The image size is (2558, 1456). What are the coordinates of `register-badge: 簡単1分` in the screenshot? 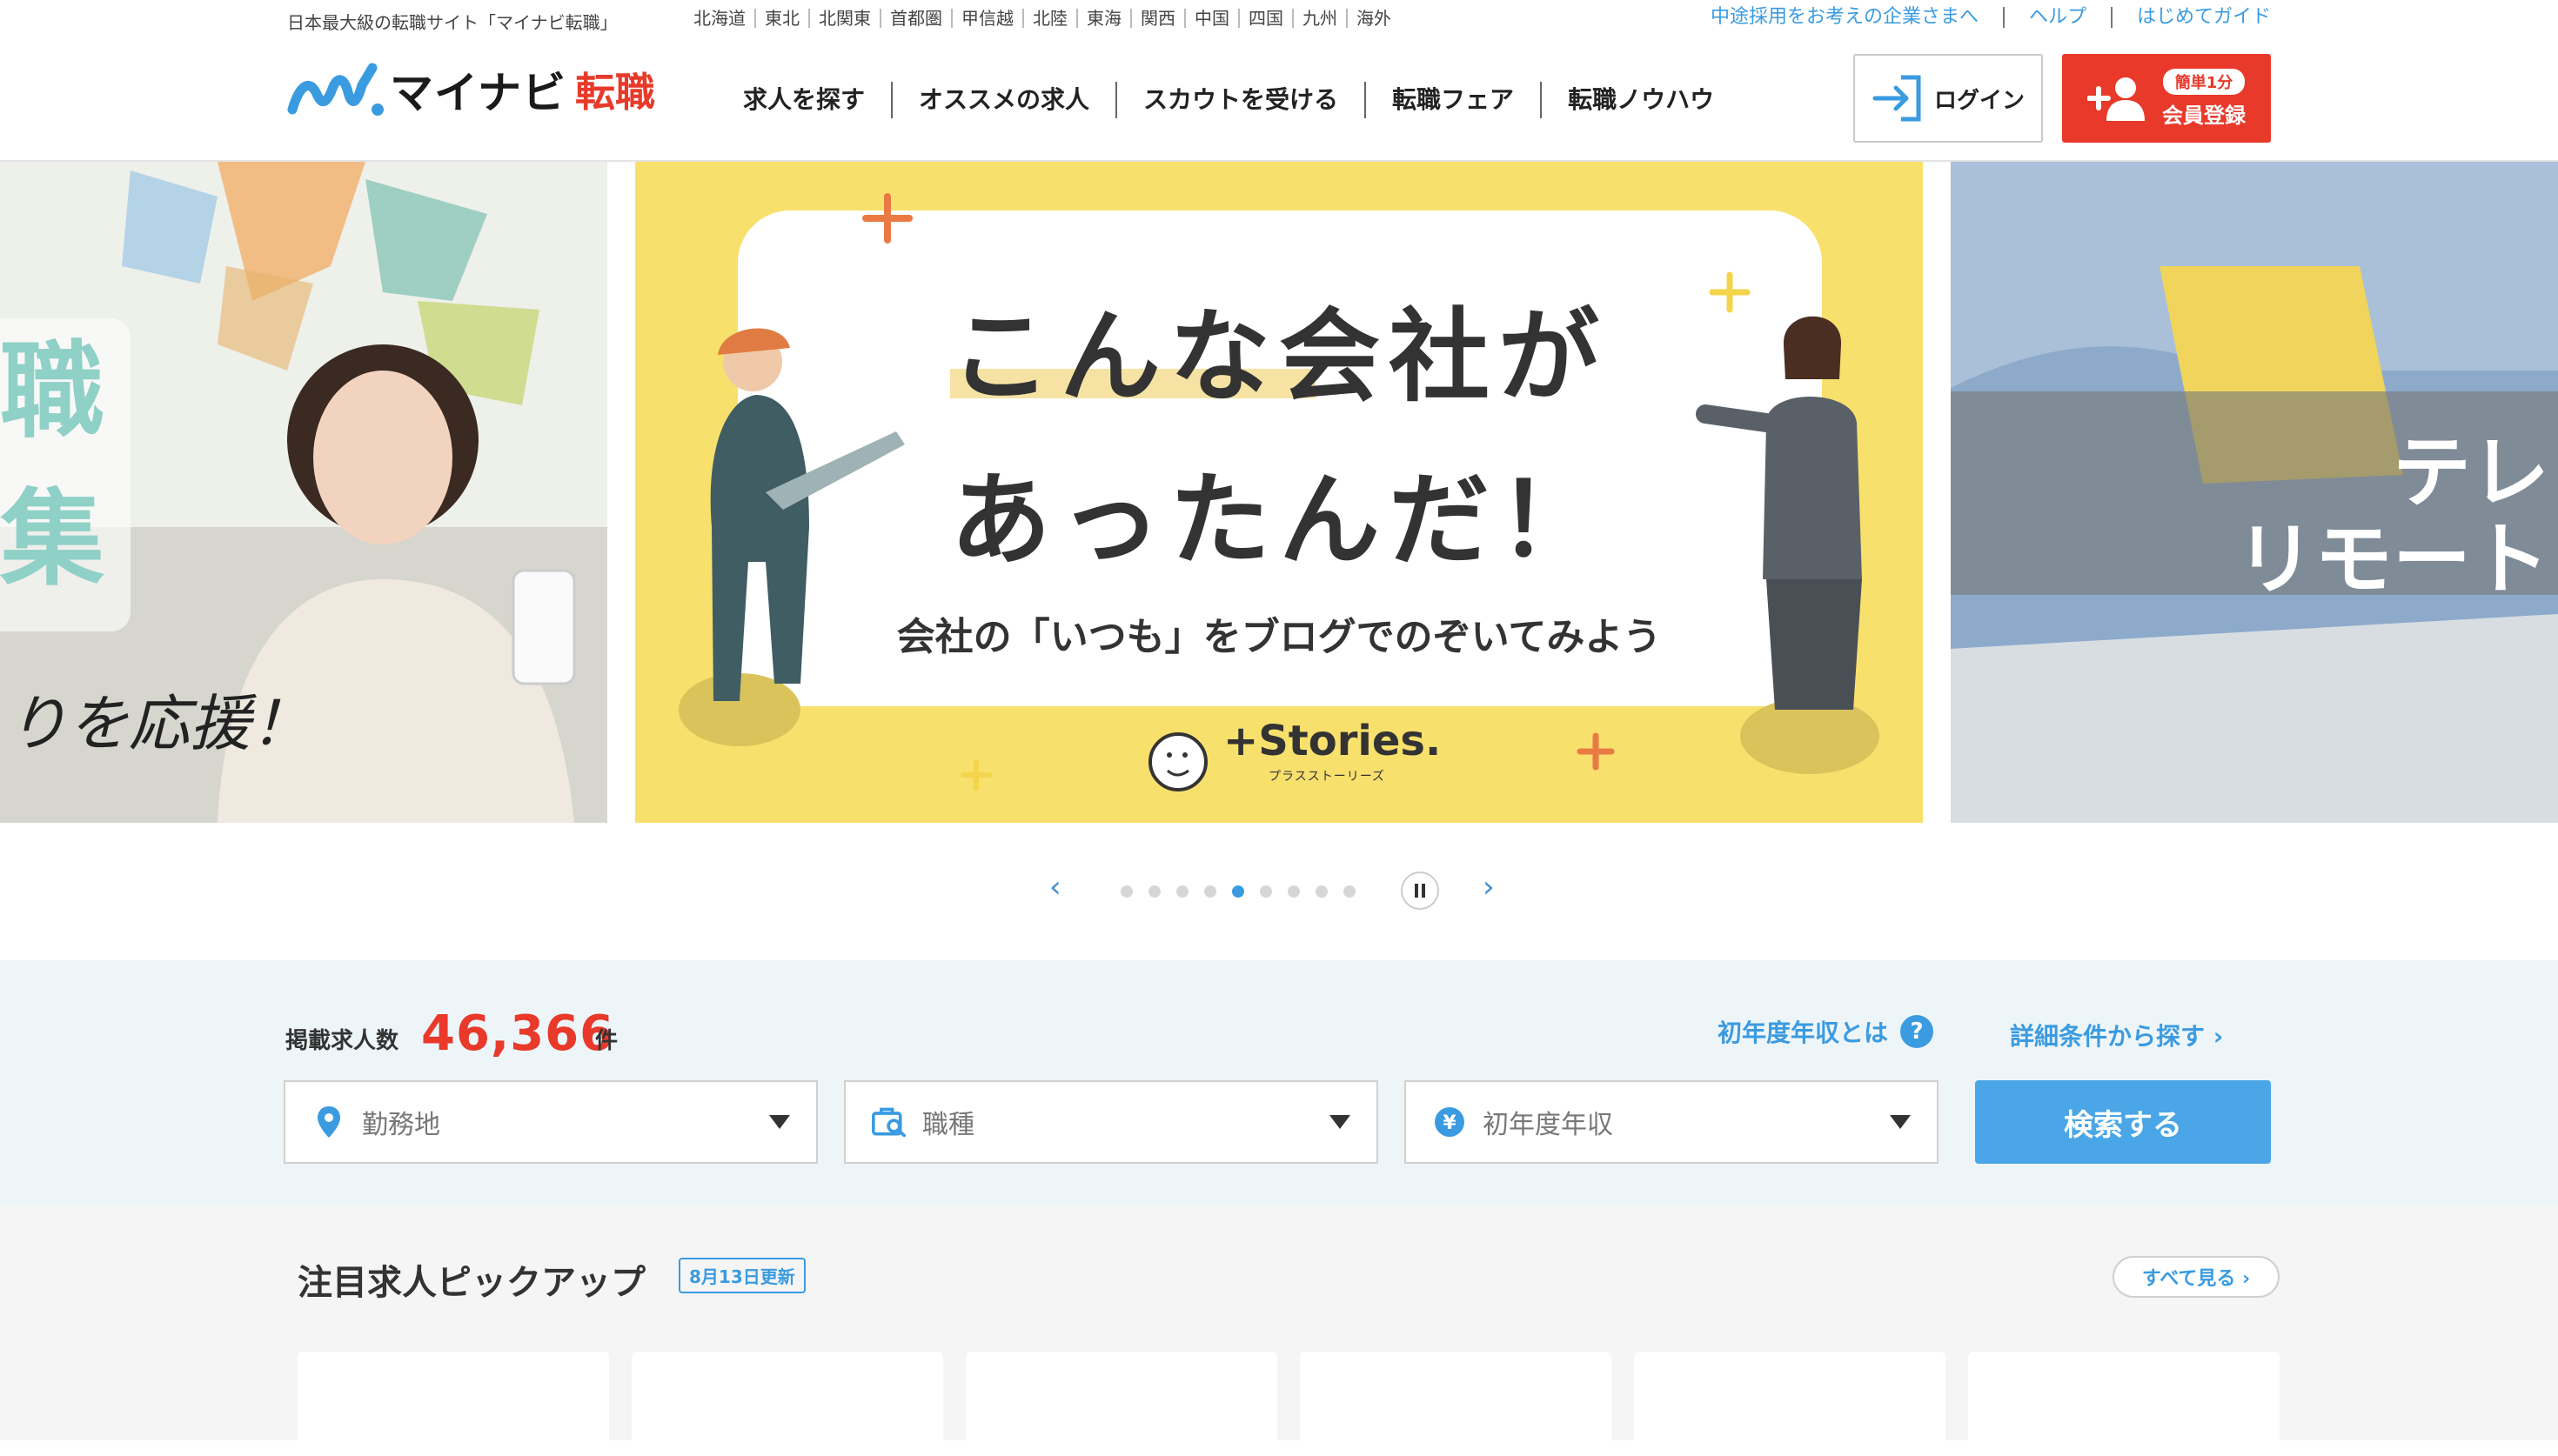 It's located at (2204, 81).